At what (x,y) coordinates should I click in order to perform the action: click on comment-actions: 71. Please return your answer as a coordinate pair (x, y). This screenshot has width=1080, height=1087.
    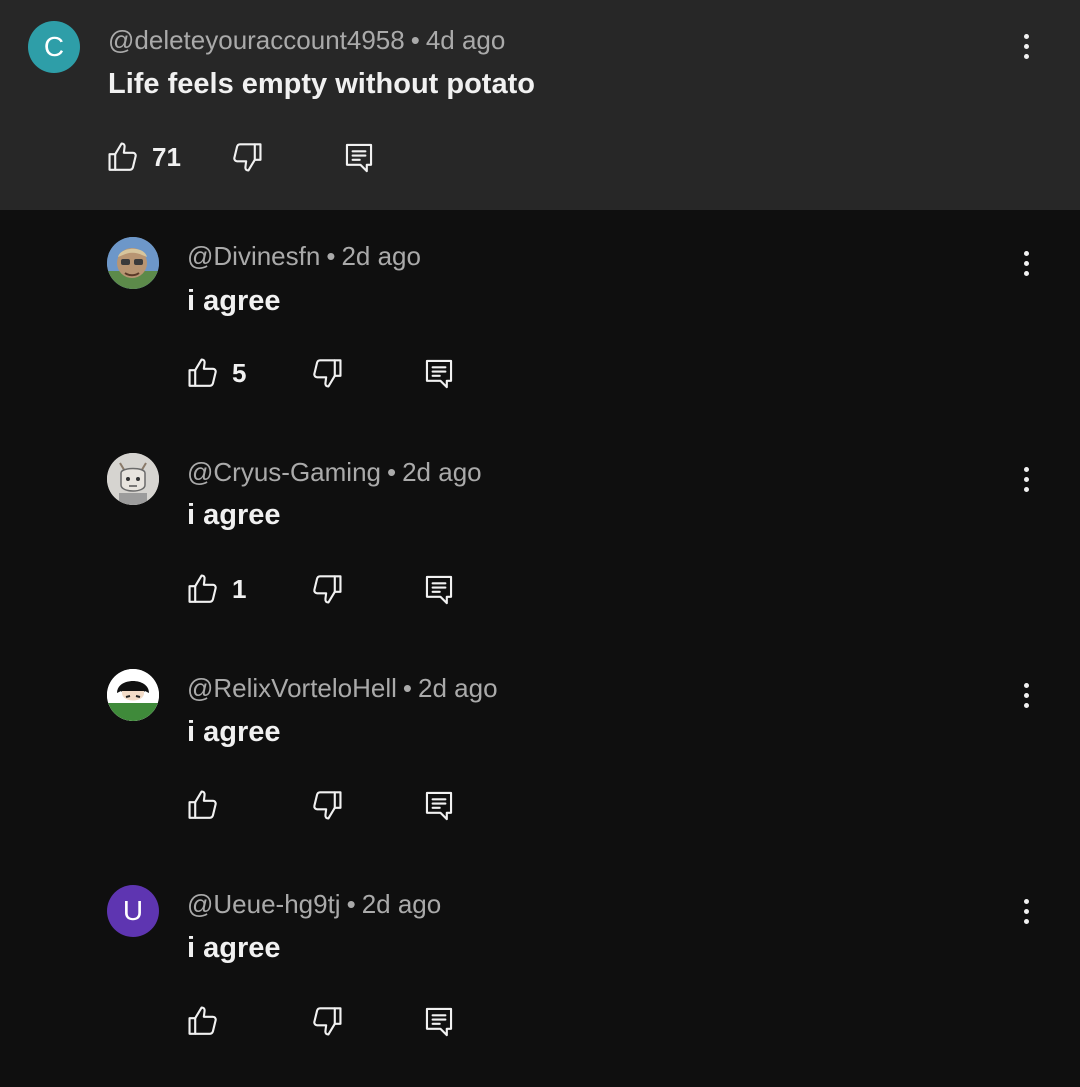
    Looking at the image, I should click on (256, 160).